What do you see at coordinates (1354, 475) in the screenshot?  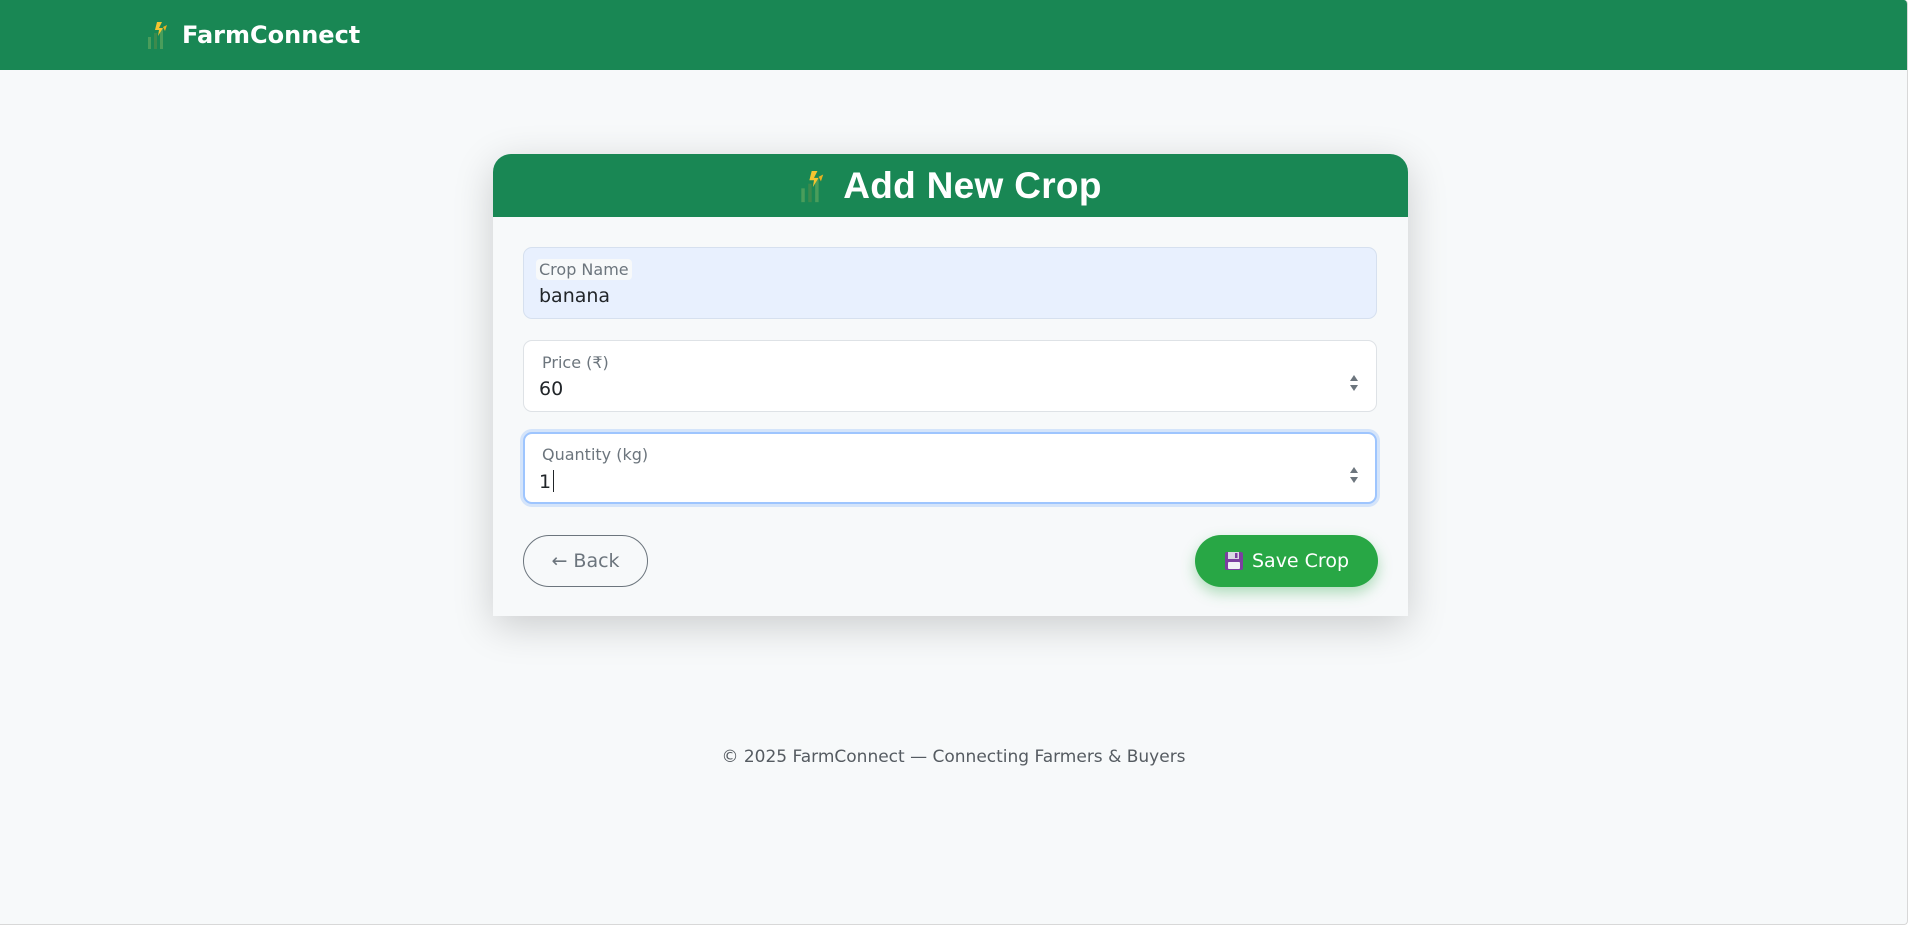 I see `quantity-stepper` at bounding box center [1354, 475].